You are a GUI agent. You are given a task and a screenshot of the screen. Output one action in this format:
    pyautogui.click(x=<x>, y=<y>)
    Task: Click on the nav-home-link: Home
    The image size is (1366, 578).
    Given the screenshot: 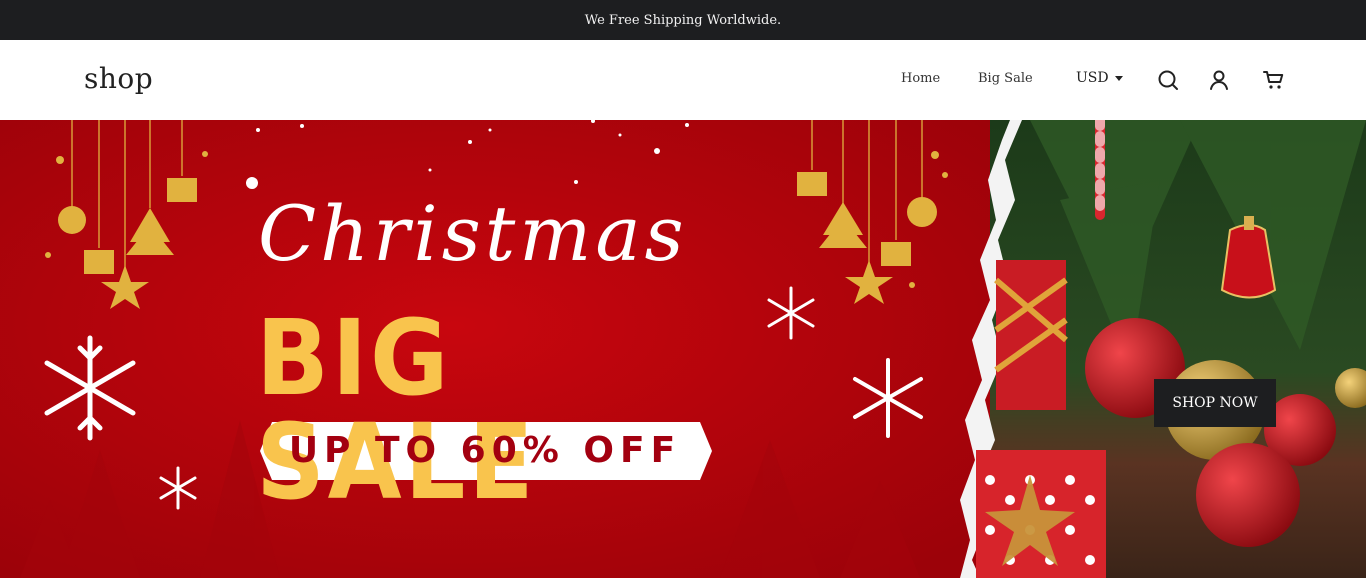 What is the action you would take?
    pyautogui.click(x=920, y=78)
    